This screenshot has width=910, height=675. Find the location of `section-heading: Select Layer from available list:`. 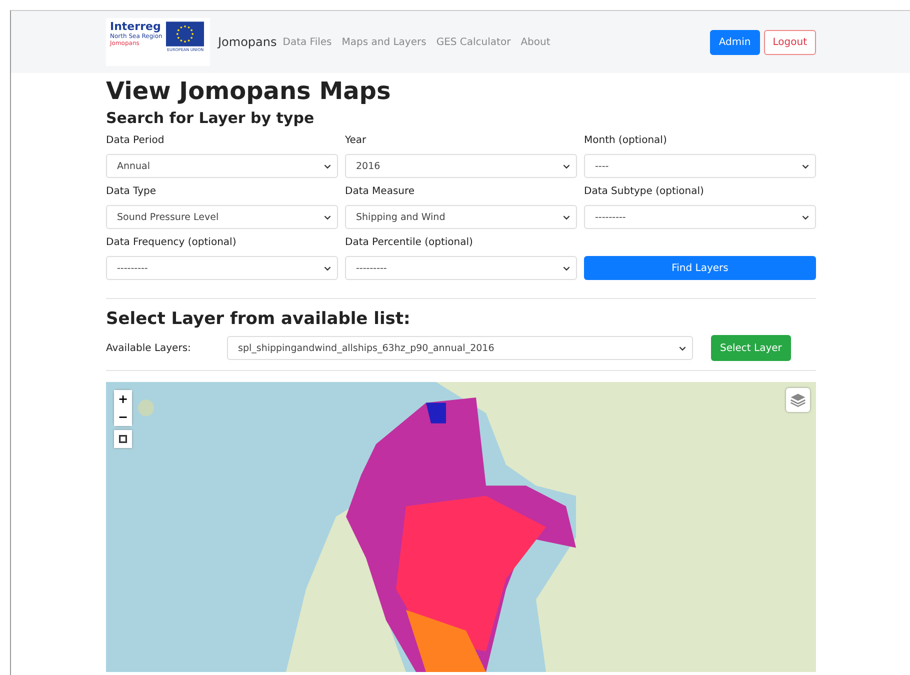

section-heading: Select Layer from available list: is located at coordinates (259, 319).